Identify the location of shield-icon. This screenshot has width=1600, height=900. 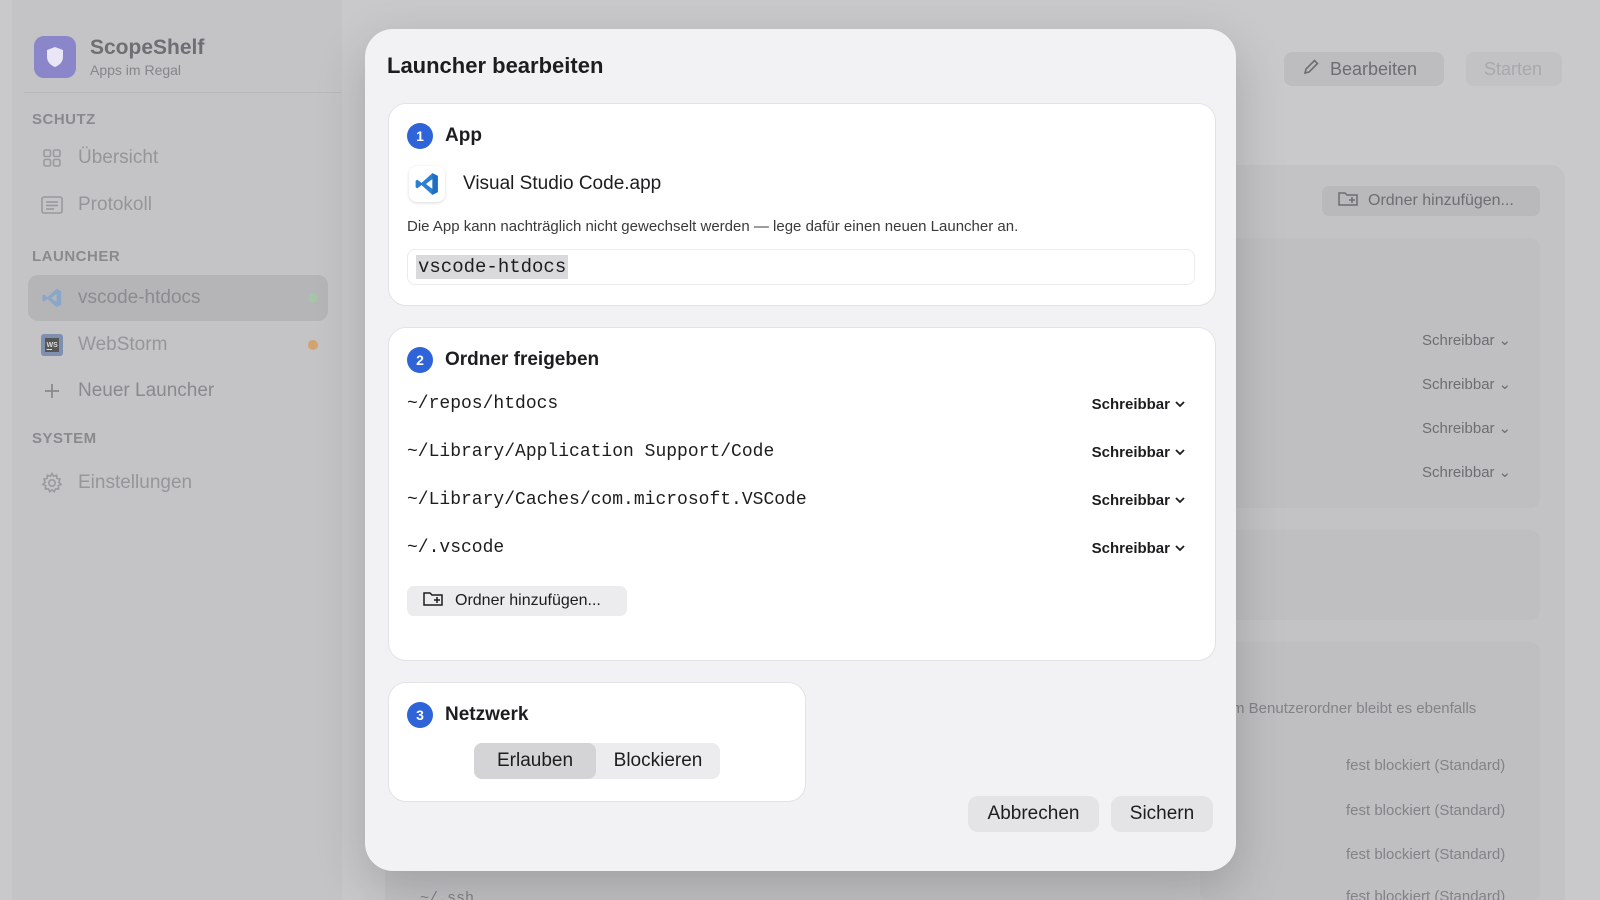
(55, 57).